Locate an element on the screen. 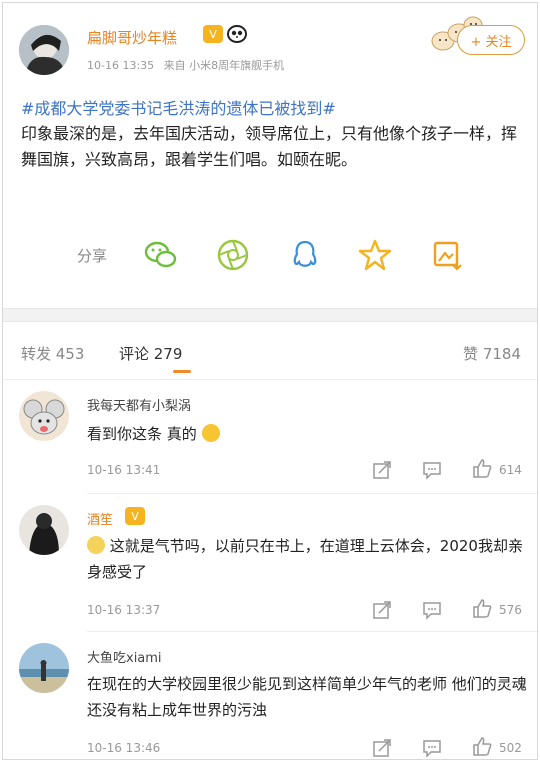 The width and height of the screenshot is (540, 762). avatar is located at coordinates (44, 50).